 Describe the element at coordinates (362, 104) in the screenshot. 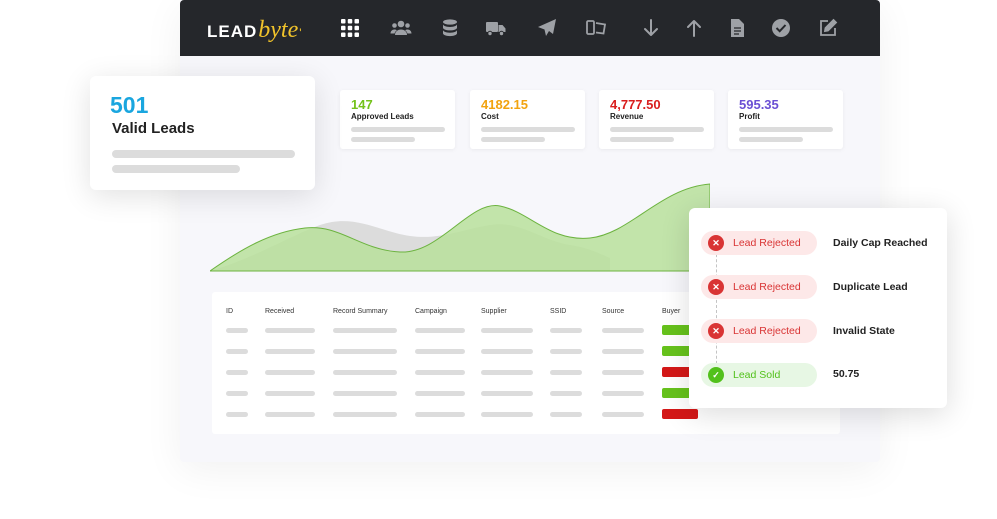

I see `stat-value: 147` at that location.